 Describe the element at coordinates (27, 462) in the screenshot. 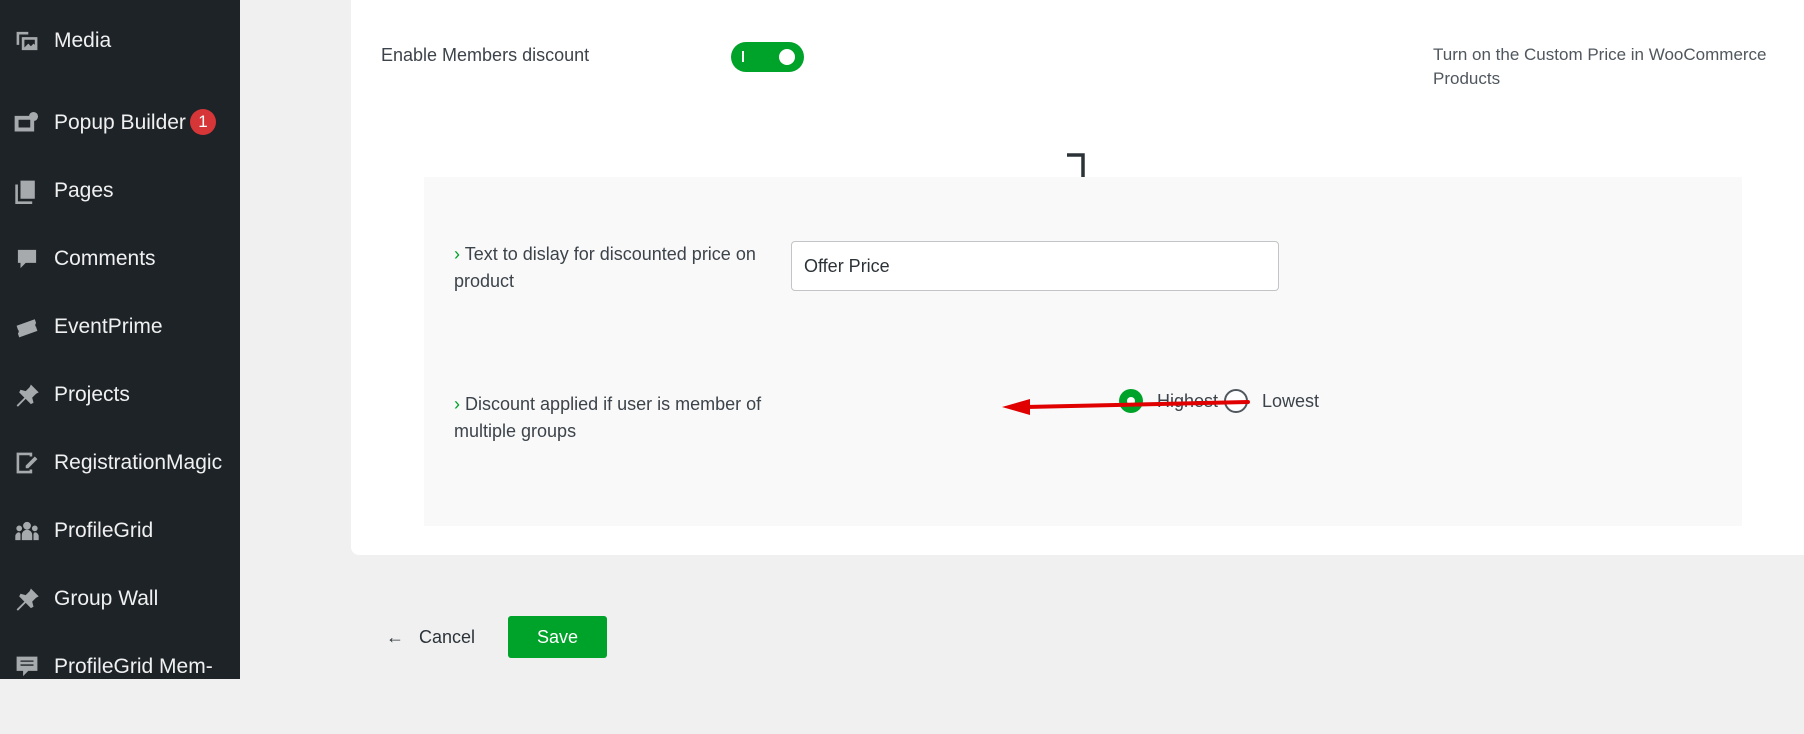

I see `form-icon` at that location.